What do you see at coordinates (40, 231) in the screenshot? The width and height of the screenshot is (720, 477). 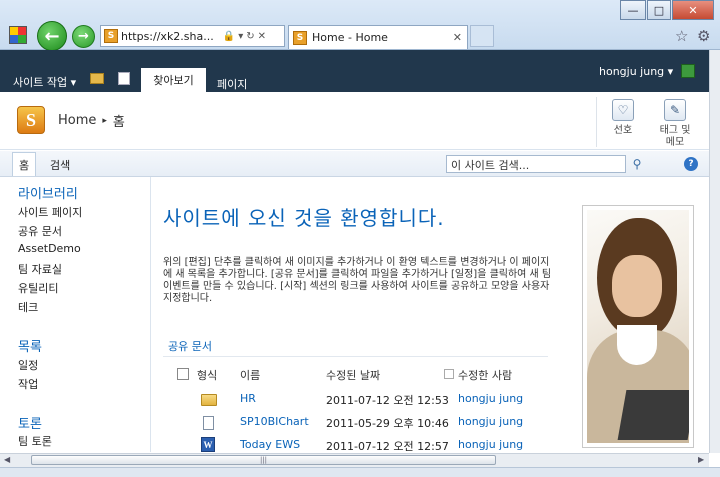 I see `nav-item: 공유 문서` at bounding box center [40, 231].